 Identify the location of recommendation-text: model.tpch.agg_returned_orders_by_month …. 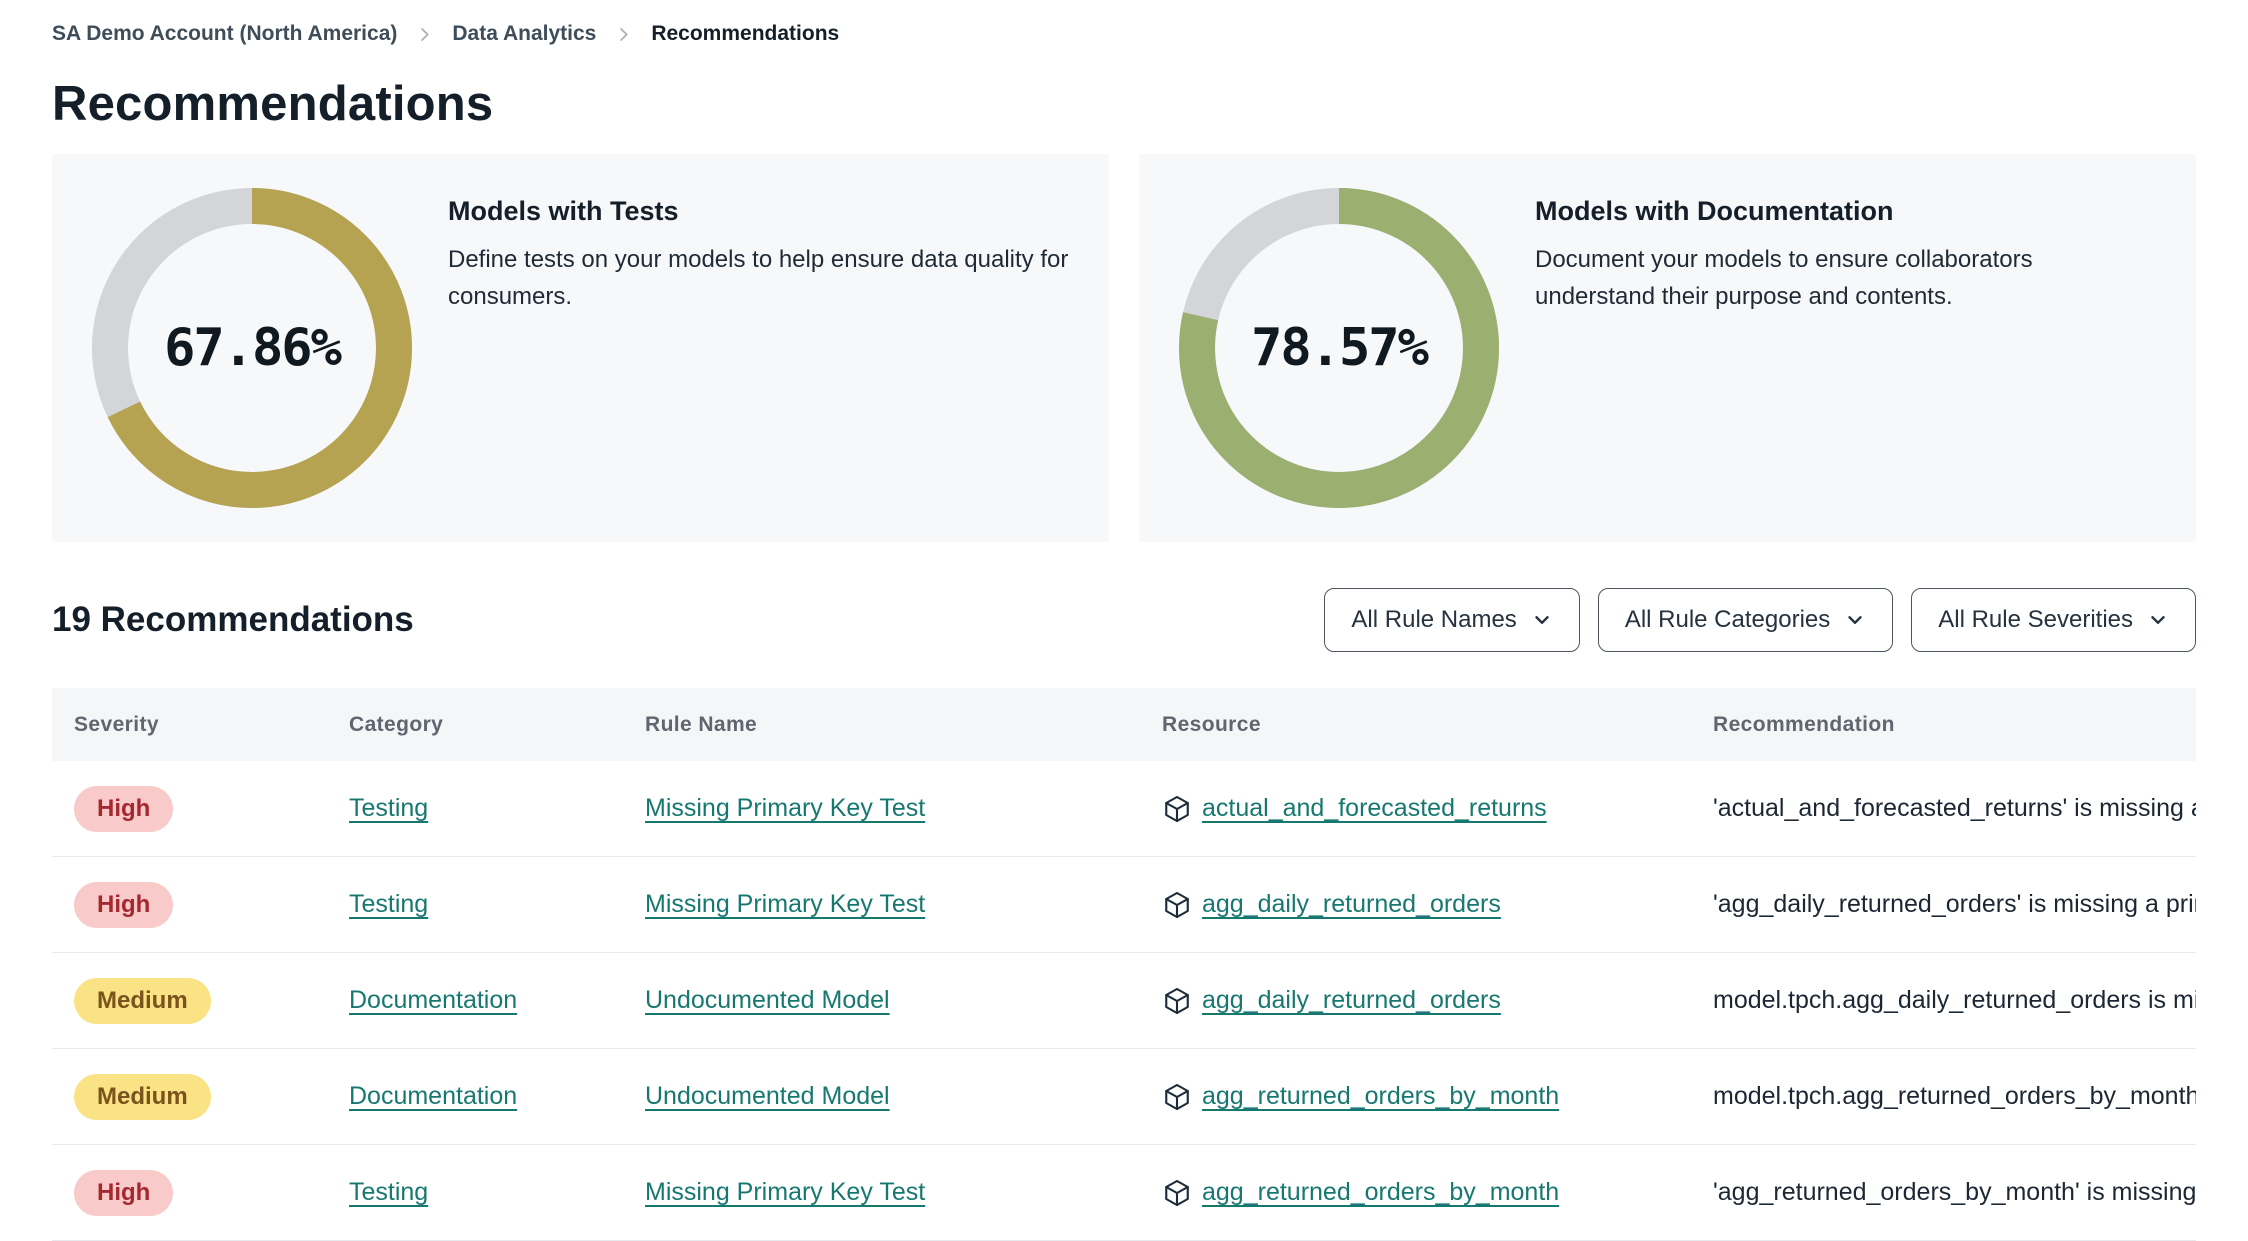
(1954, 1096).